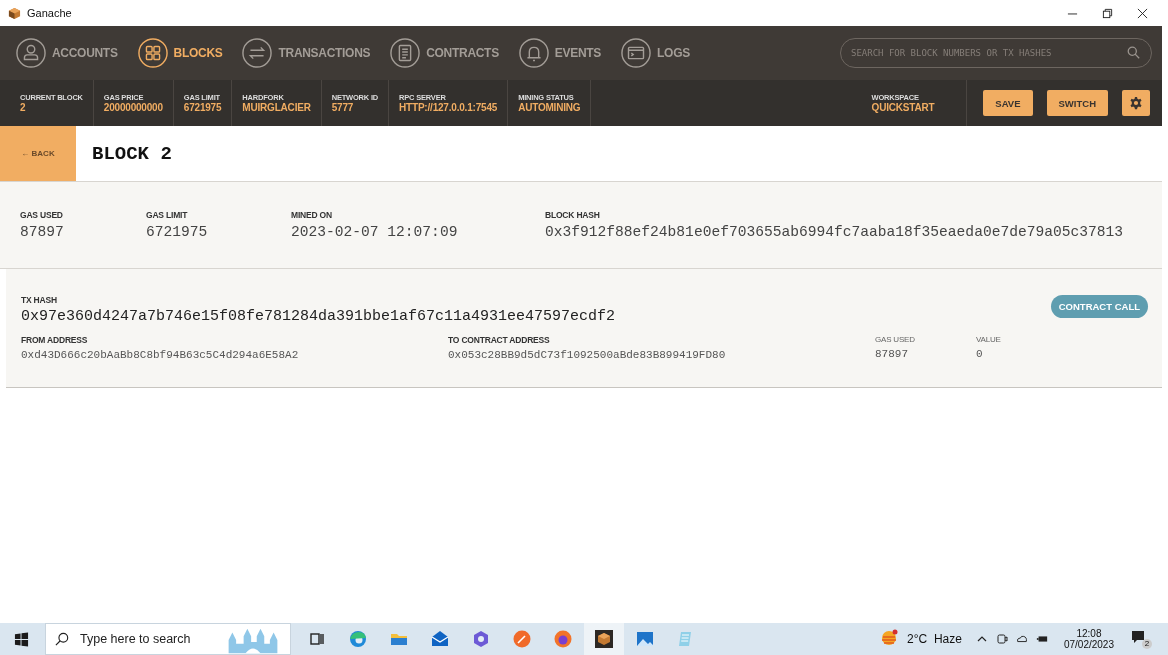 The width and height of the screenshot is (1168, 655). I want to click on workspace-name: QUICKSTART, so click(903, 107).